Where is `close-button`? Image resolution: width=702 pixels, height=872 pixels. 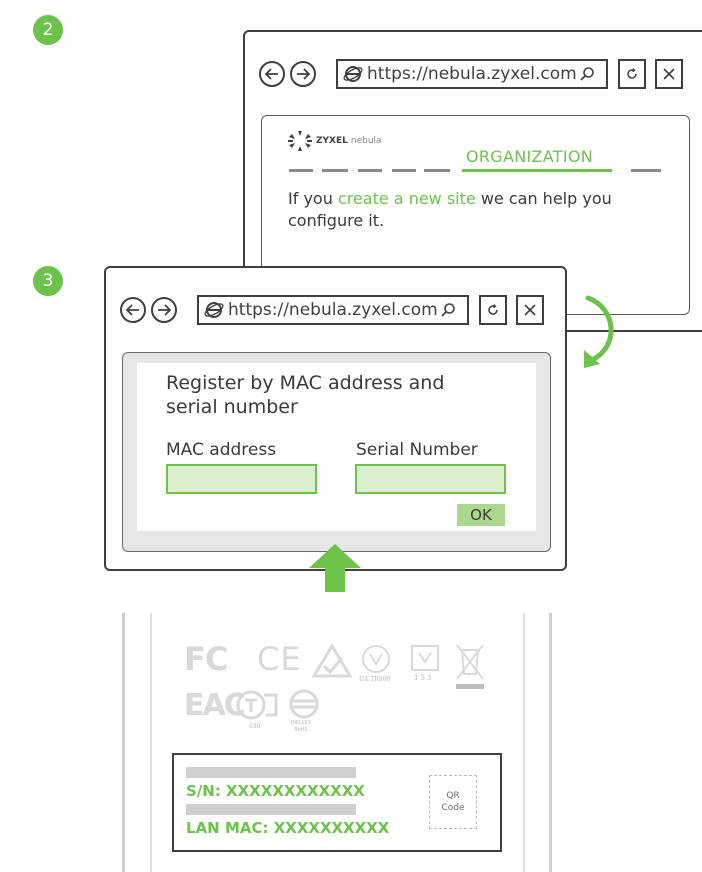 close-button is located at coordinates (669, 74).